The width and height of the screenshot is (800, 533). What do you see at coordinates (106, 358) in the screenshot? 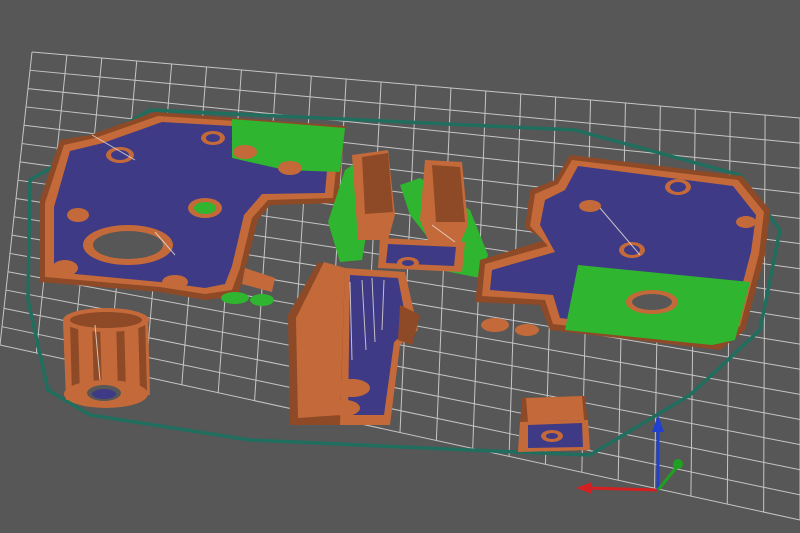
I see `gear-cylinder` at bounding box center [106, 358].